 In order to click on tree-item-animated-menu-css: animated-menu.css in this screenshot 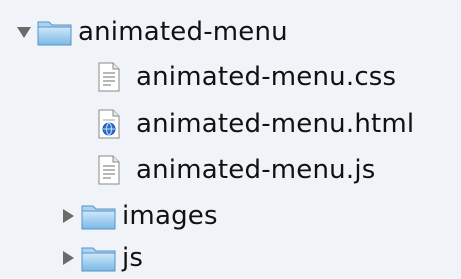, I will do `click(246, 77)`.